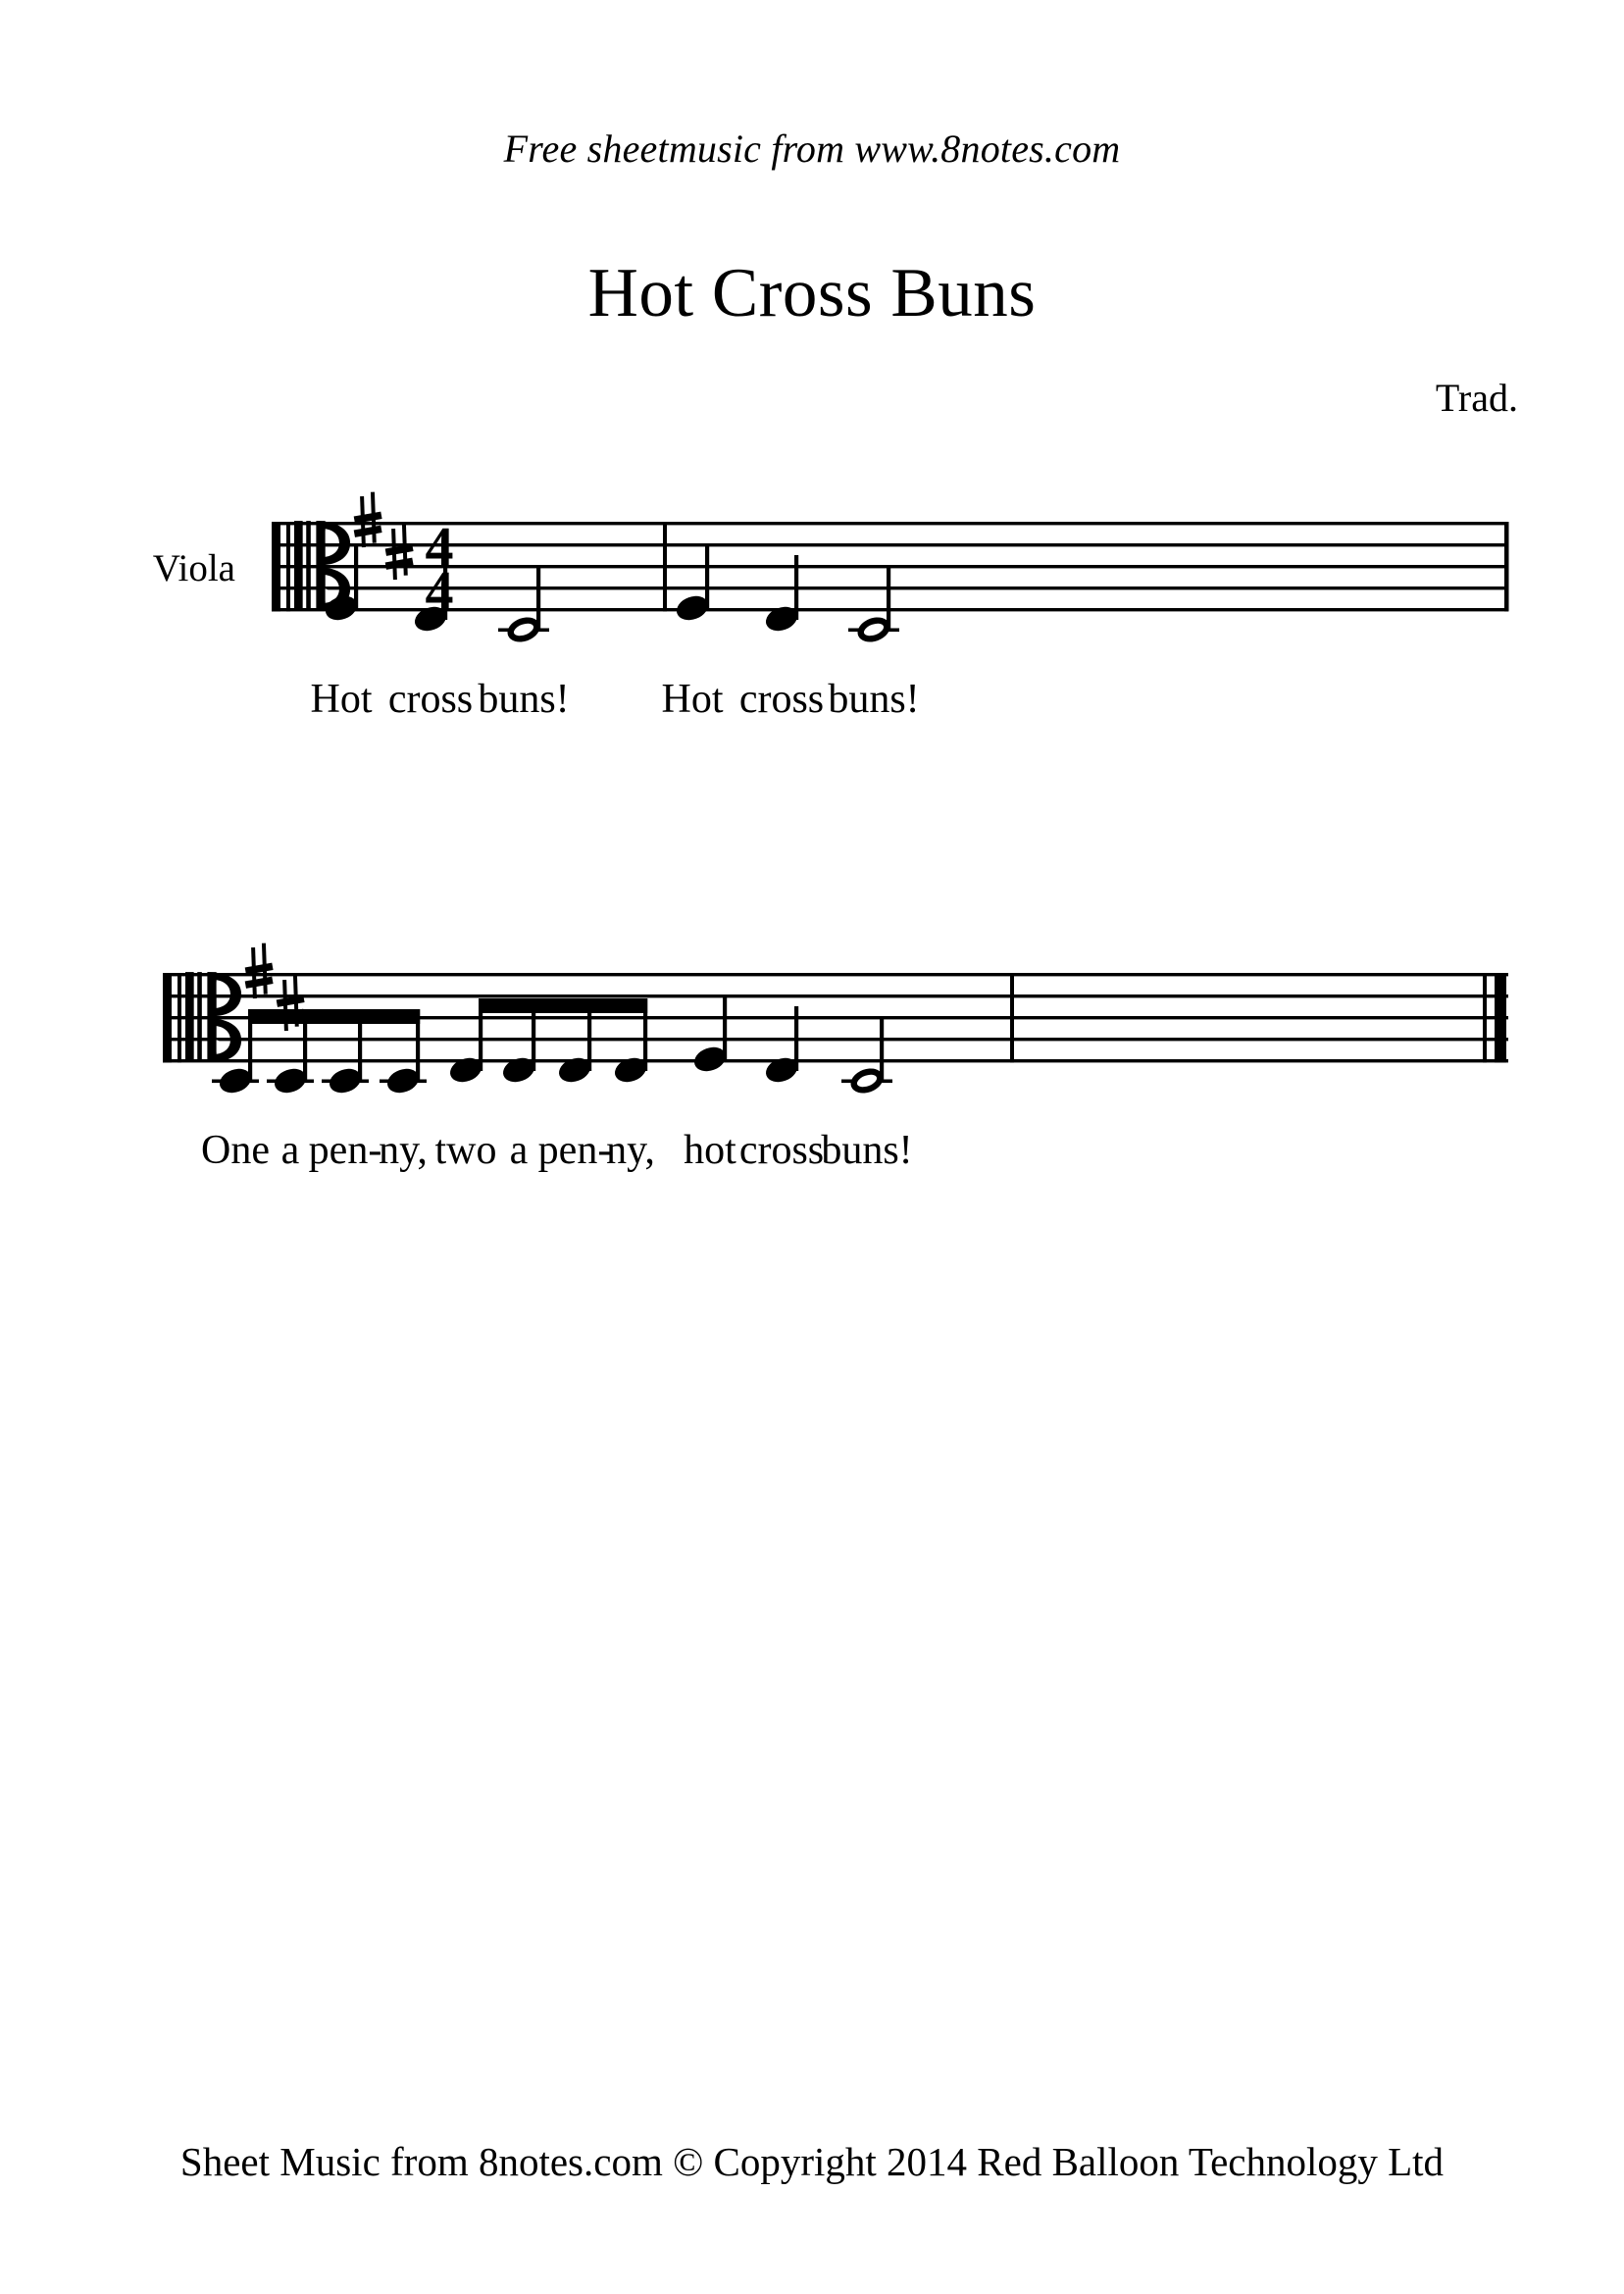 Image resolution: width=1624 pixels, height=2294 pixels. I want to click on lyric-syllable: cross, so click(781, 1150).